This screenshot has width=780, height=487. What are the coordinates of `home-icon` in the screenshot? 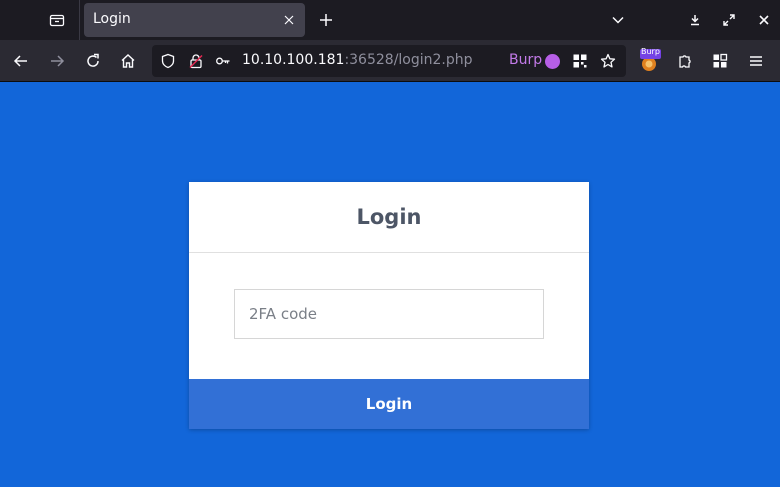 It's located at (128, 61).